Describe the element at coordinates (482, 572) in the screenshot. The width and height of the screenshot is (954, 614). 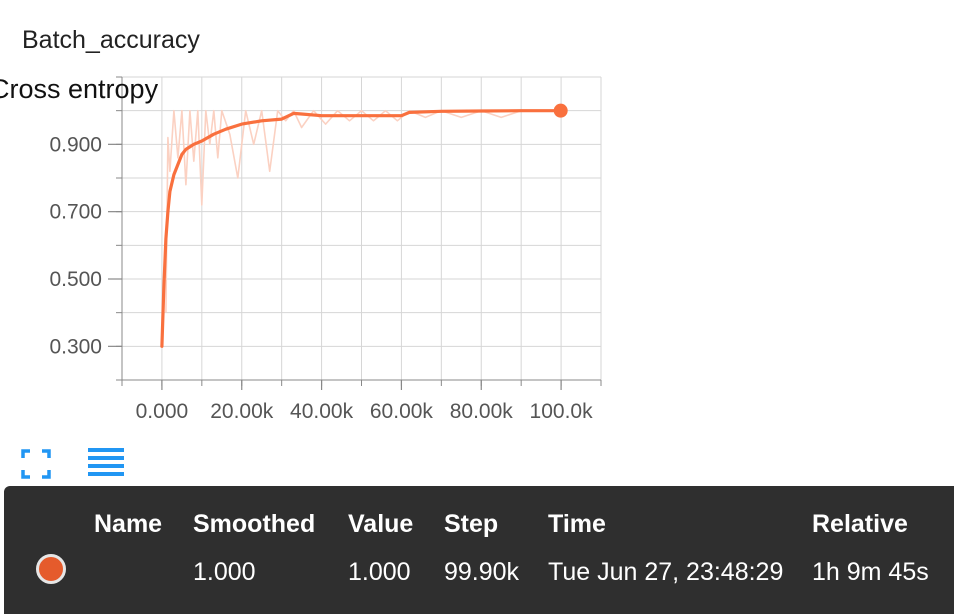
I see `cell-step: 99.90k` at that location.